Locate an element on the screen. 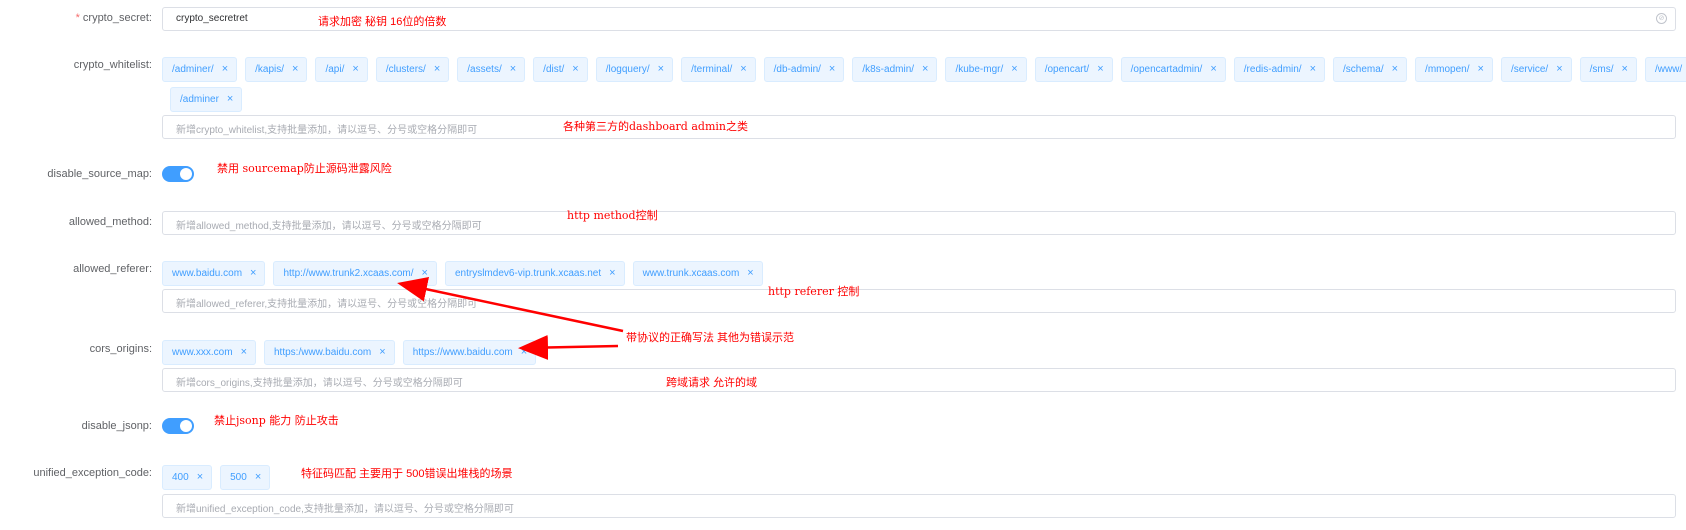 This screenshot has width=1686, height=530. annotation-arrows is located at coordinates (510, 318).